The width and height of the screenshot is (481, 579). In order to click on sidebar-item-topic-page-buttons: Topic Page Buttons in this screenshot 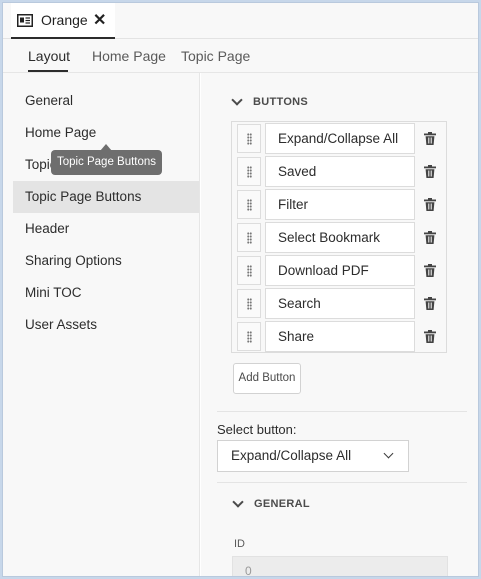, I will do `click(106, 197)`.